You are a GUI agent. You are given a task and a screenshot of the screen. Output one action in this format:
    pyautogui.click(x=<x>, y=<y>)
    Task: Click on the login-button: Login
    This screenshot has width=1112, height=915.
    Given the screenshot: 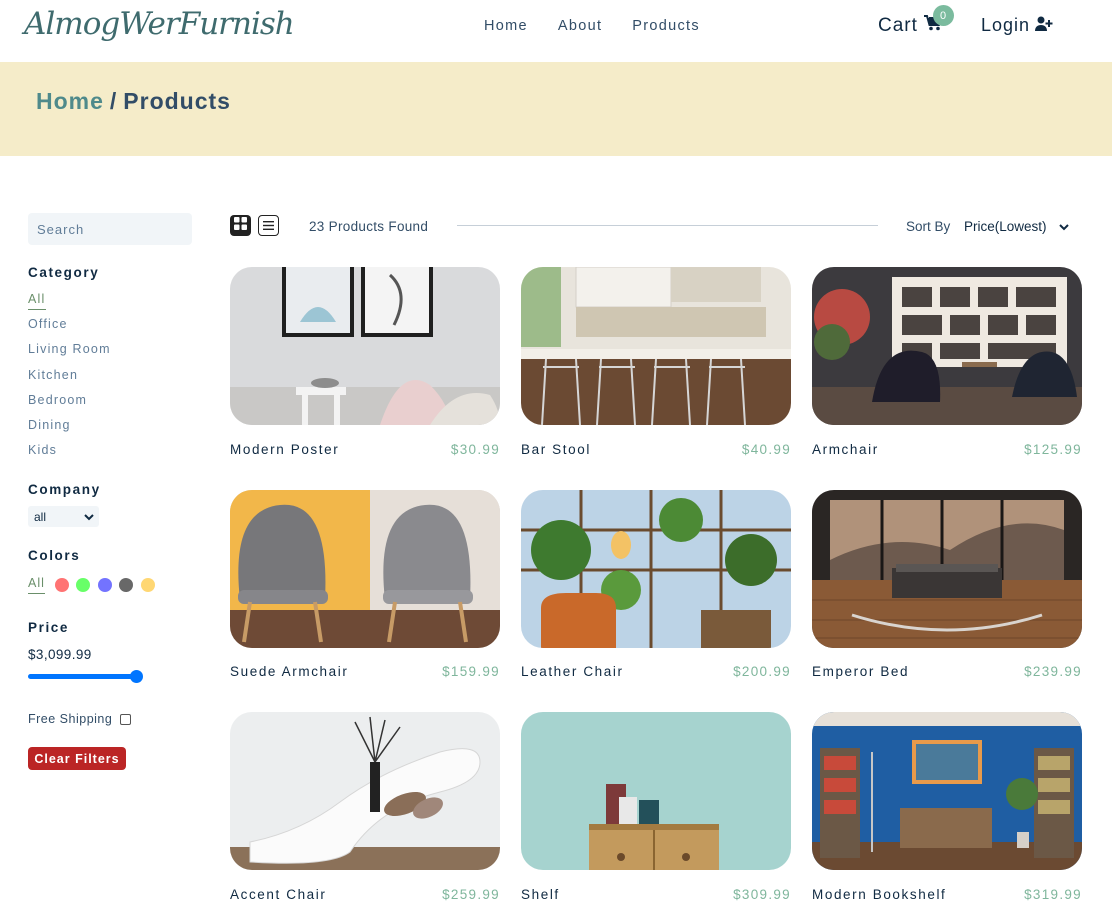 What is the action you would take?
    pyautogui.click(x=1017, y=25)
    